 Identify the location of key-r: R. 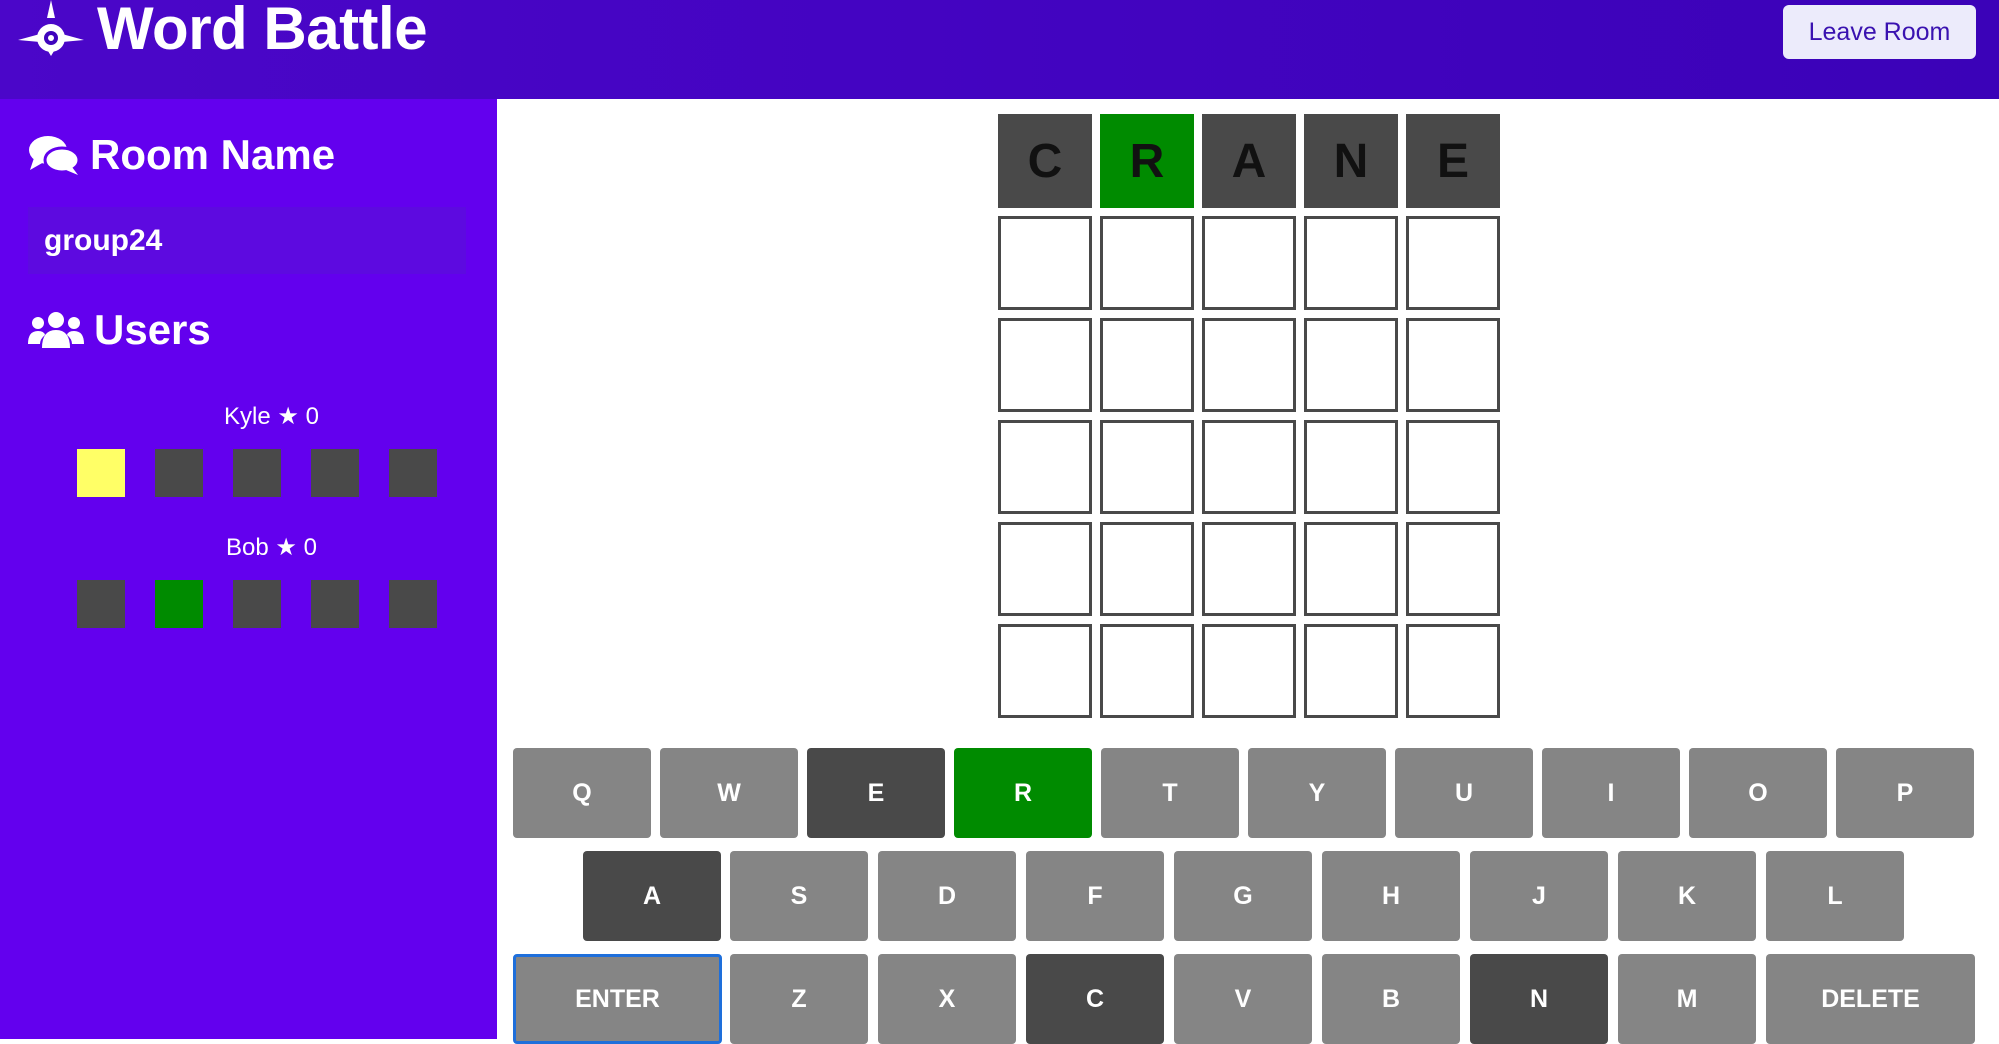
(1023, 793).